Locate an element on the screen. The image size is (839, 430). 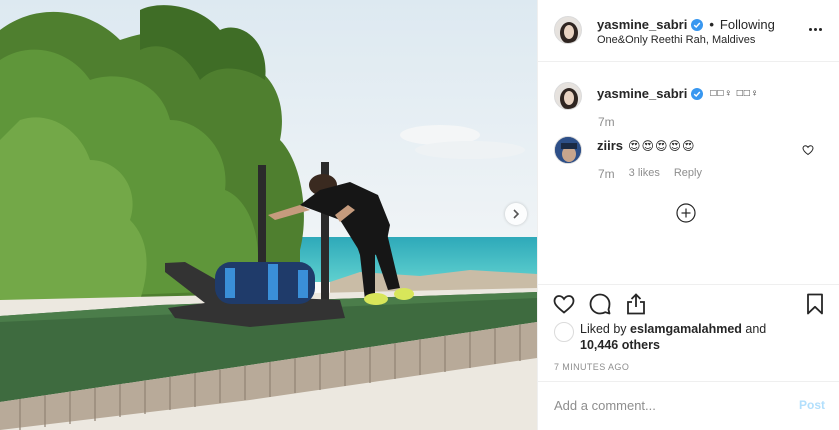
comment-username: ziirs is located at coordinates (610, 145).